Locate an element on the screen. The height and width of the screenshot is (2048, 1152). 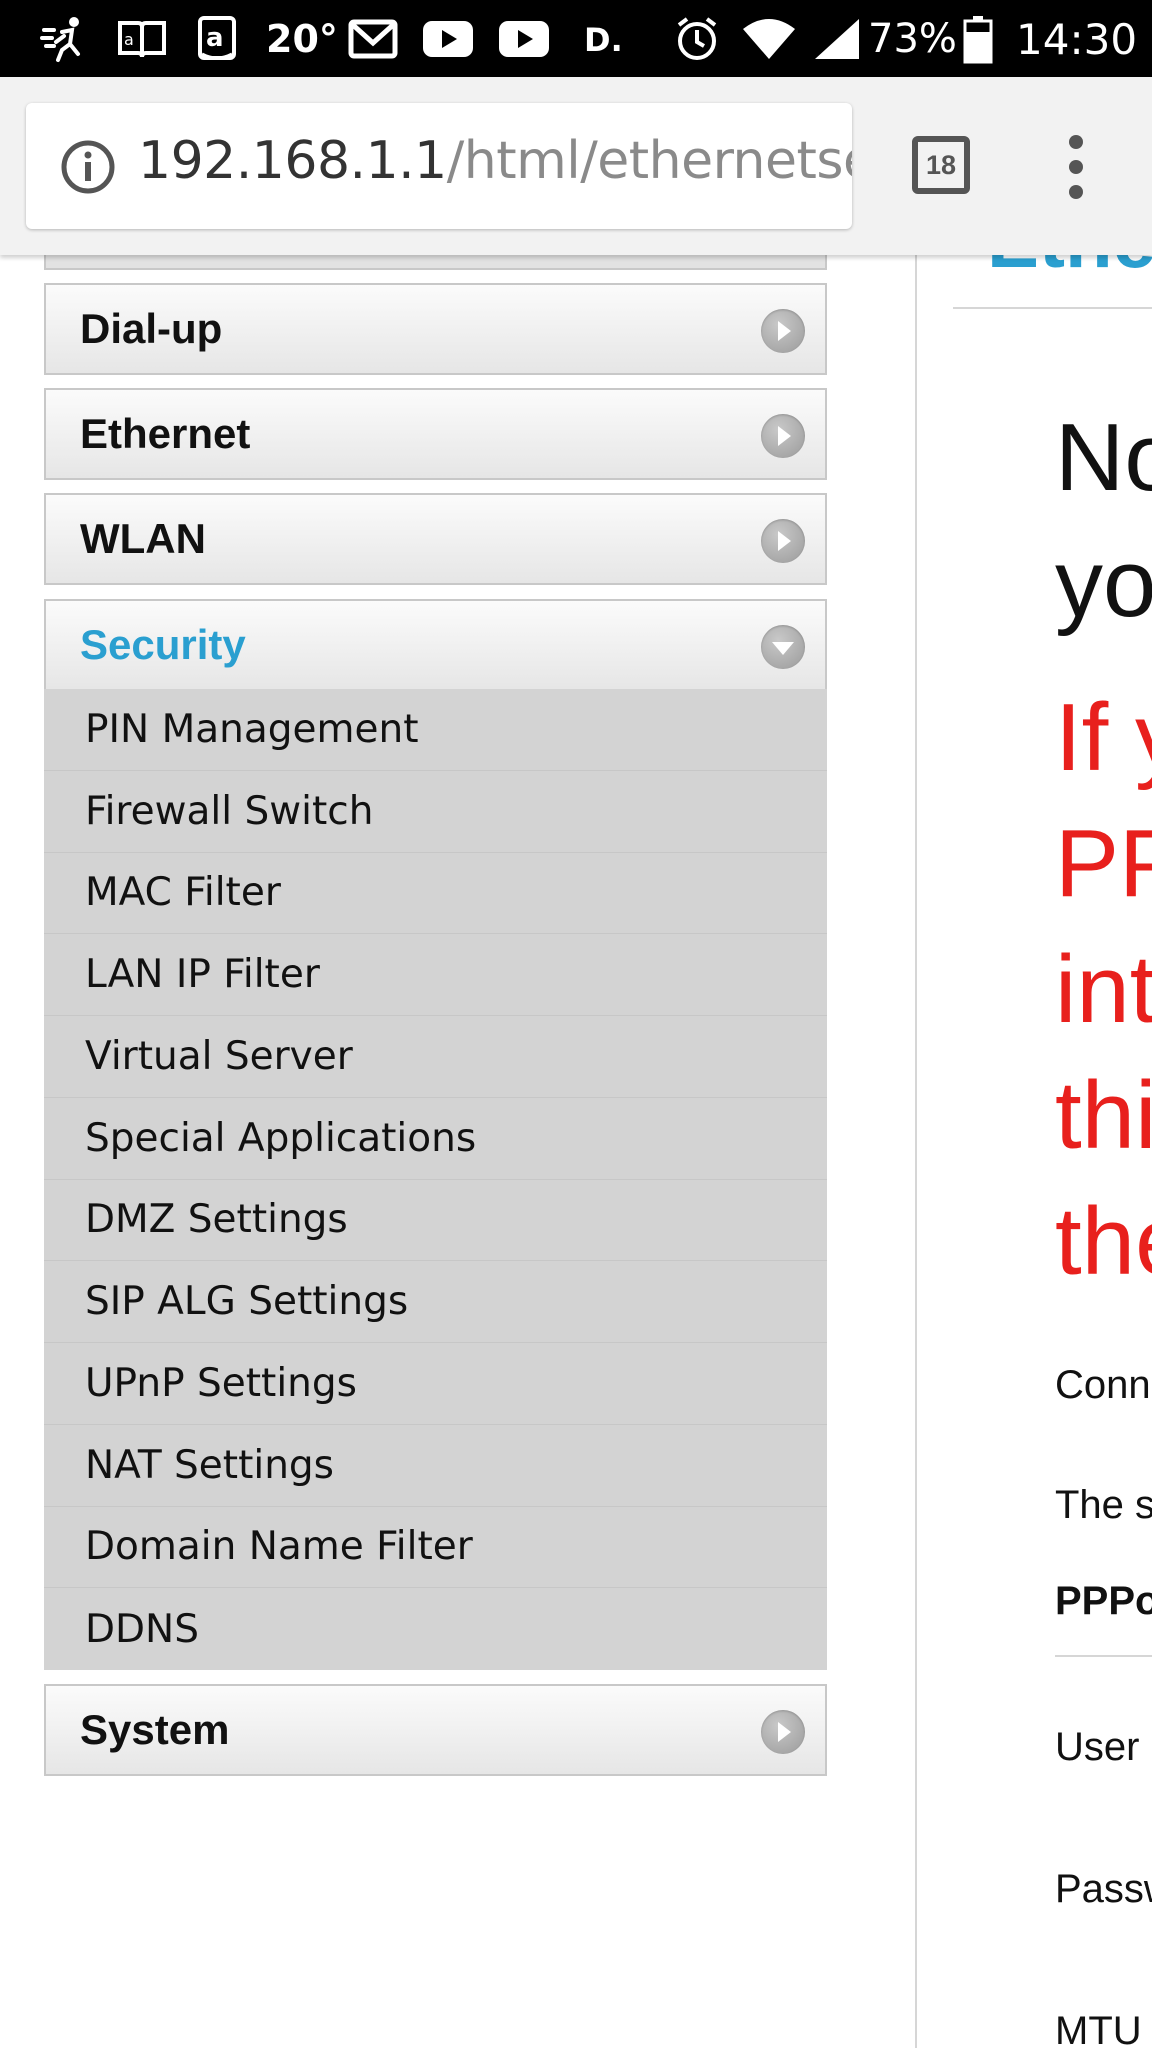
sidebar-item-partial is located at coordinates (435, 262).